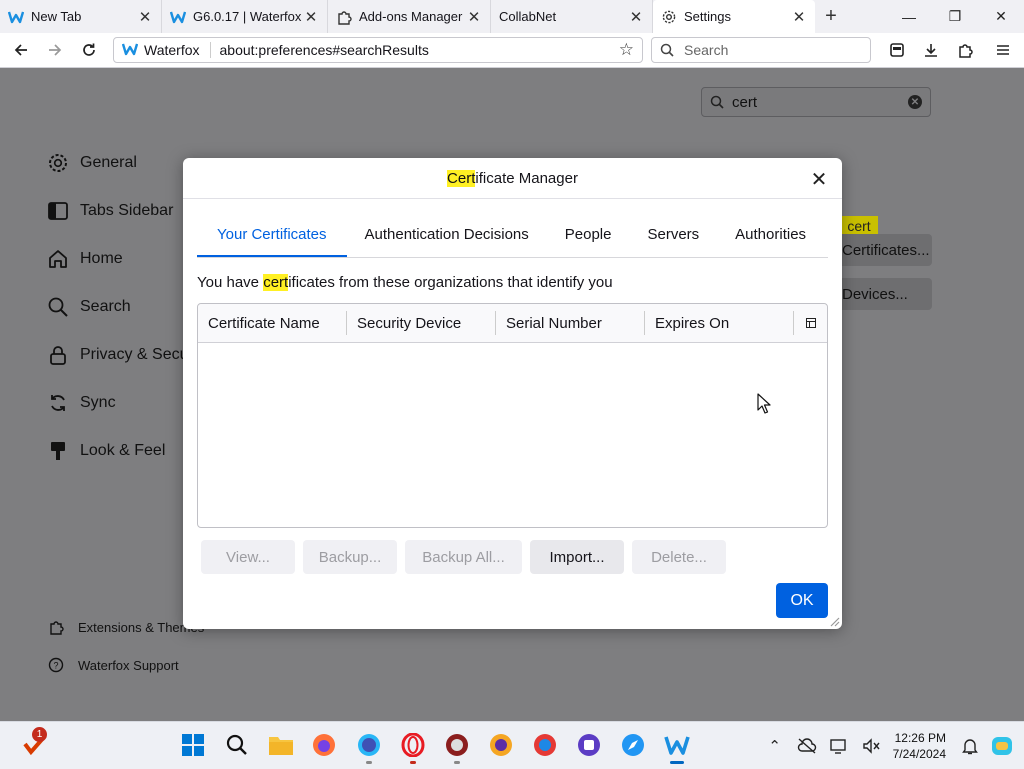 The width and height of the screenshot is (1024, 769). What do you see at coordinates (588, 238) in the screenshot?
I see `tab-people: People` at bounding box center [588, 238].